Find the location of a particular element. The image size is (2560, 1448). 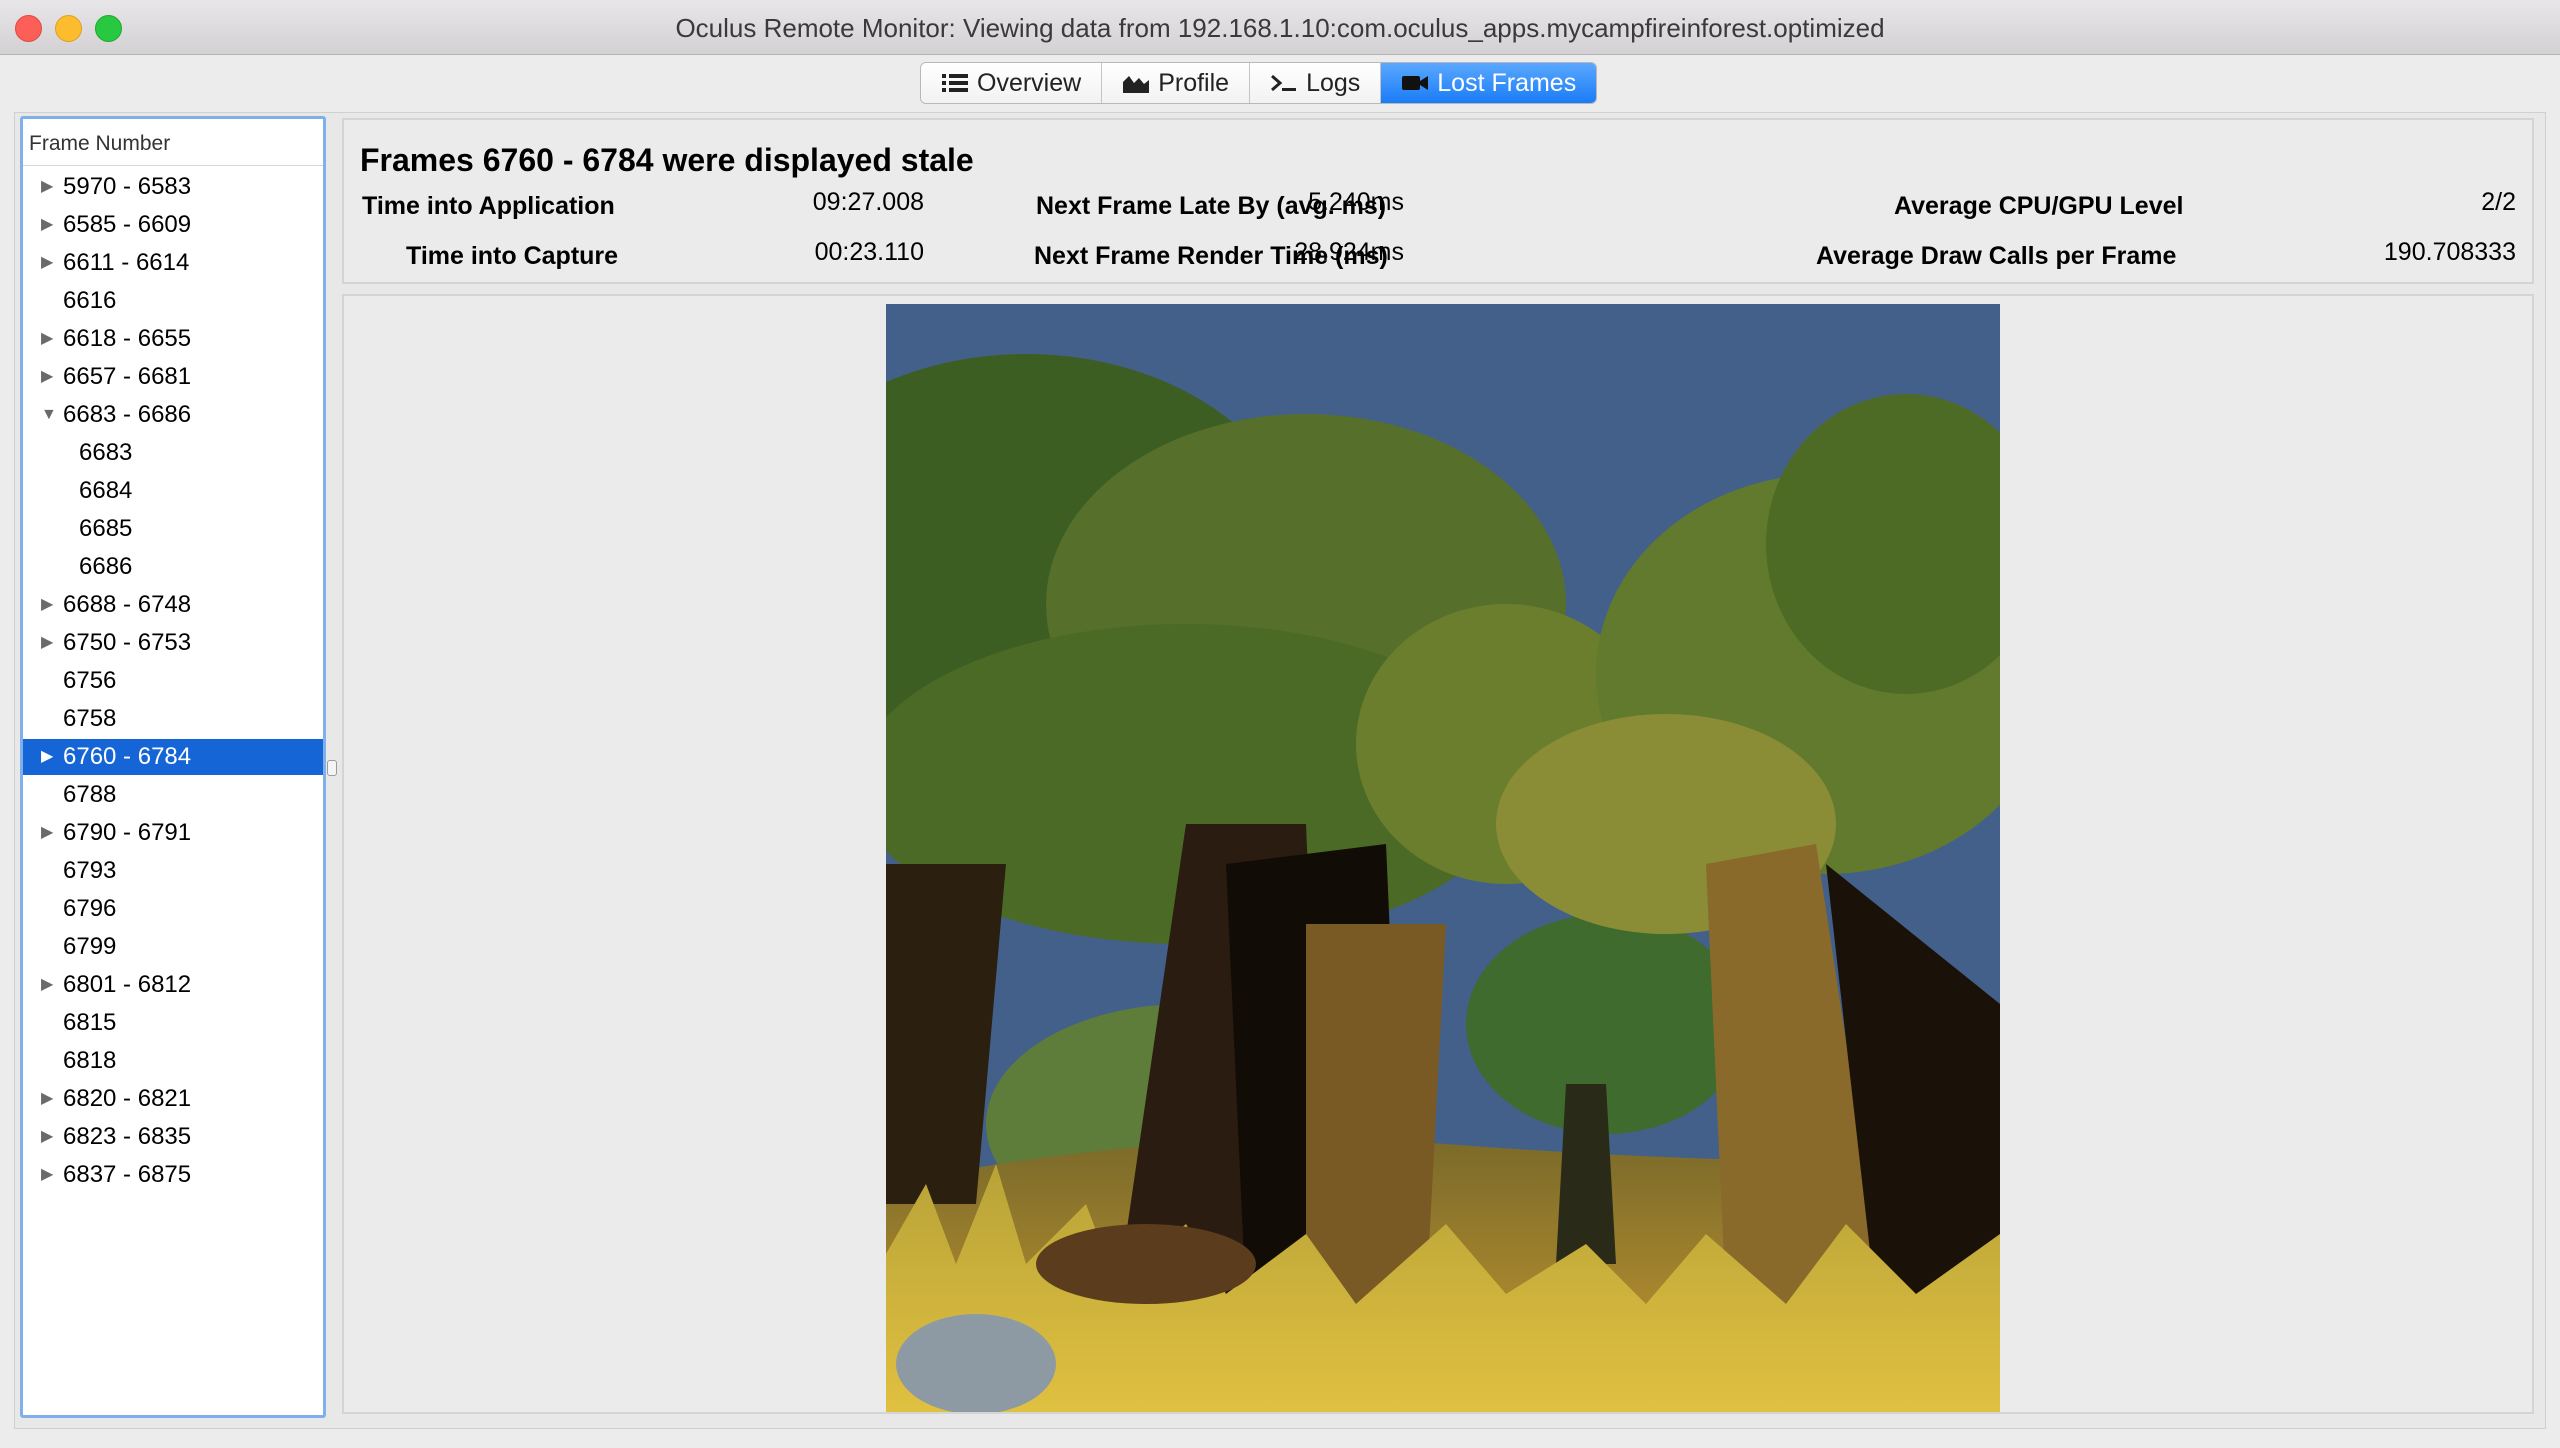

frame-range-label: 6750 - 6753 is located at coordinates (127, 642).